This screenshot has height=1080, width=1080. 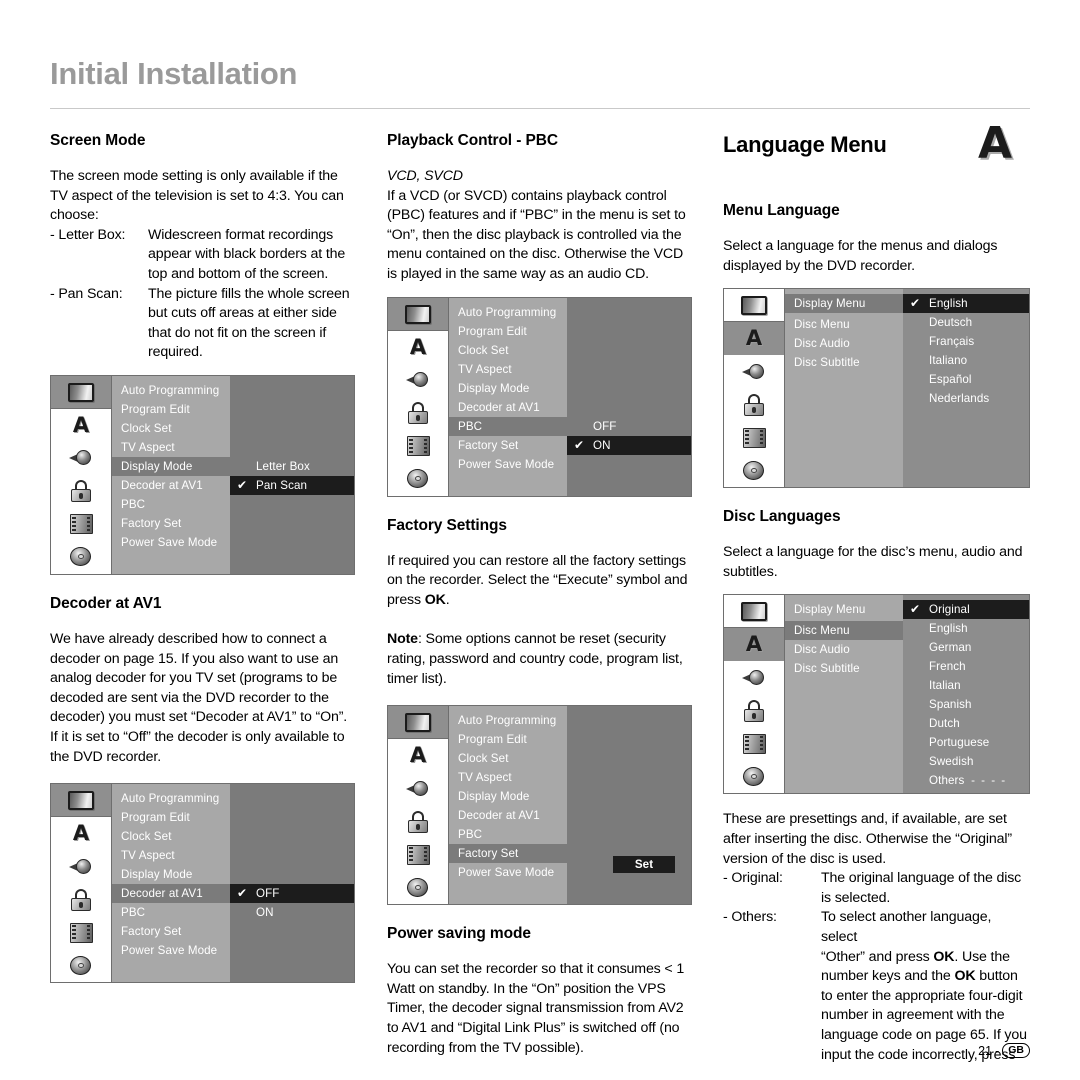 I want to click on osd-option: Español, so click(x=966, y=379).